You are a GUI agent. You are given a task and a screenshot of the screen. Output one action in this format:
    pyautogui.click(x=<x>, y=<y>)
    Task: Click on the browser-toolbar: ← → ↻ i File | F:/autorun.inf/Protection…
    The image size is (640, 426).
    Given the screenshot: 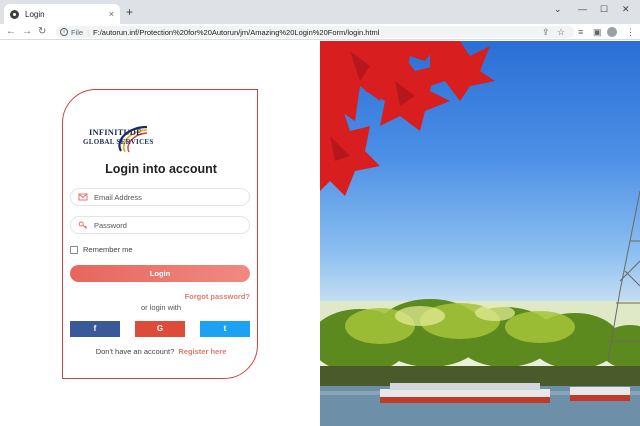 What is the action you would take?
    pyautogui.click(x=320, y=32)
    